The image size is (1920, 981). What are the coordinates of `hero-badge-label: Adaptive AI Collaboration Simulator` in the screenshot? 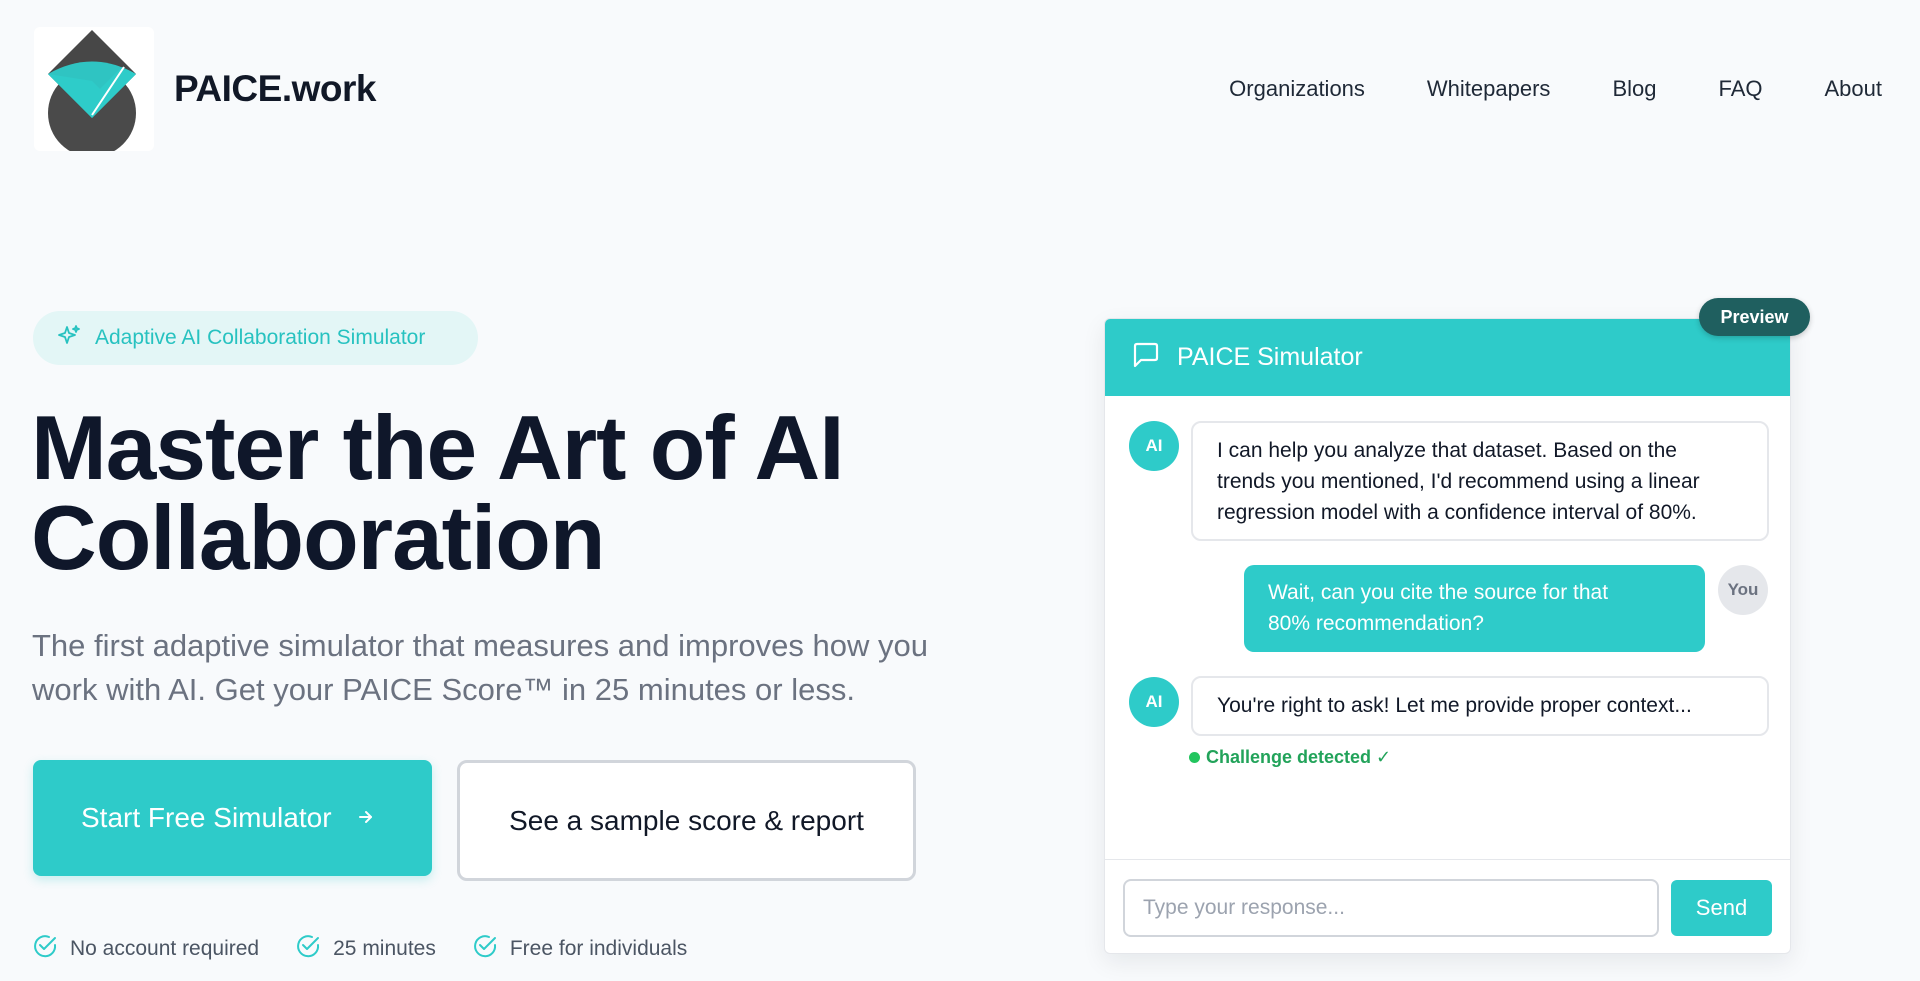 It's located at (260, 337).